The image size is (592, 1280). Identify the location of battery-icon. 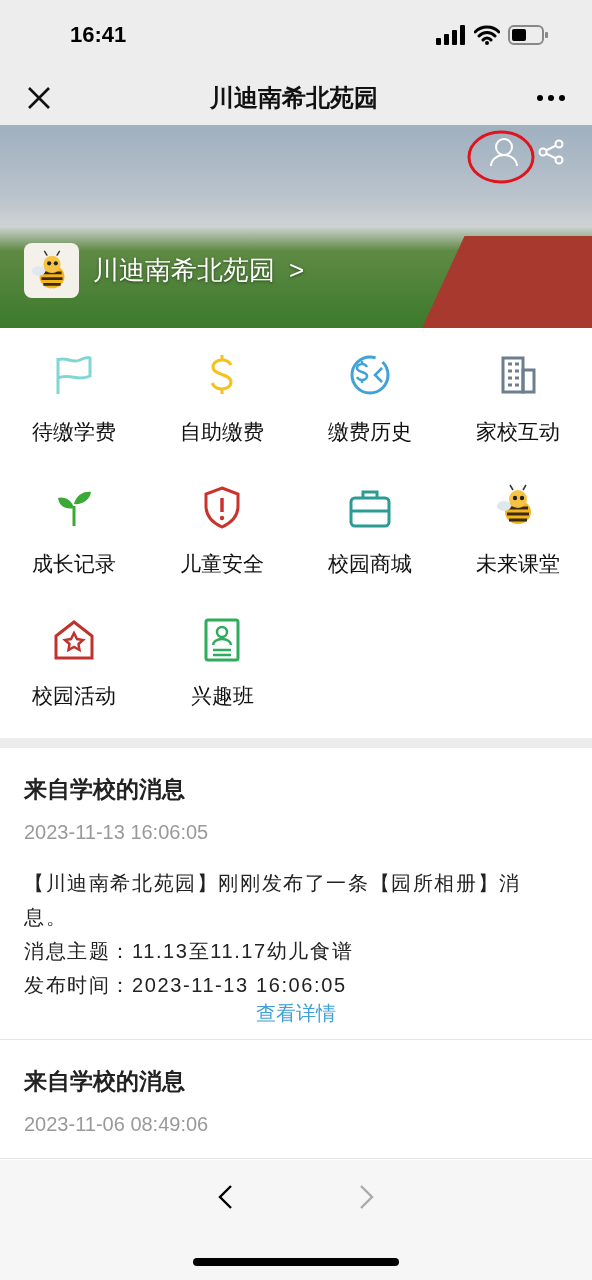
(528, 35).